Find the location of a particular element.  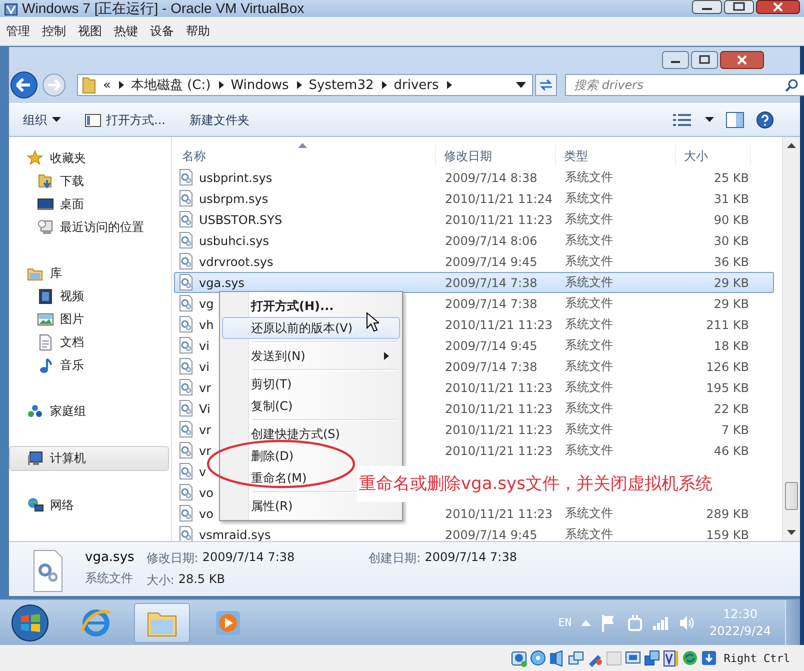

video-icon is located at coordinates (45, 296).